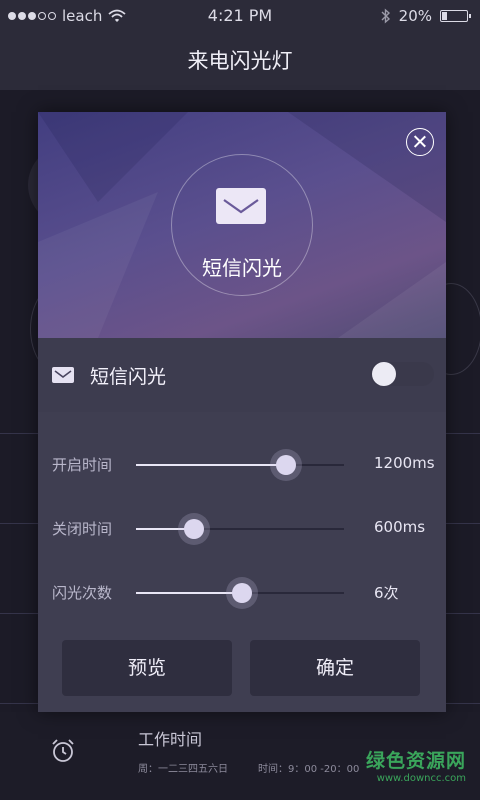 Image resolution: width=480 pixels, height=800 pixels. I want to click on close-icon, so click(420, 142).